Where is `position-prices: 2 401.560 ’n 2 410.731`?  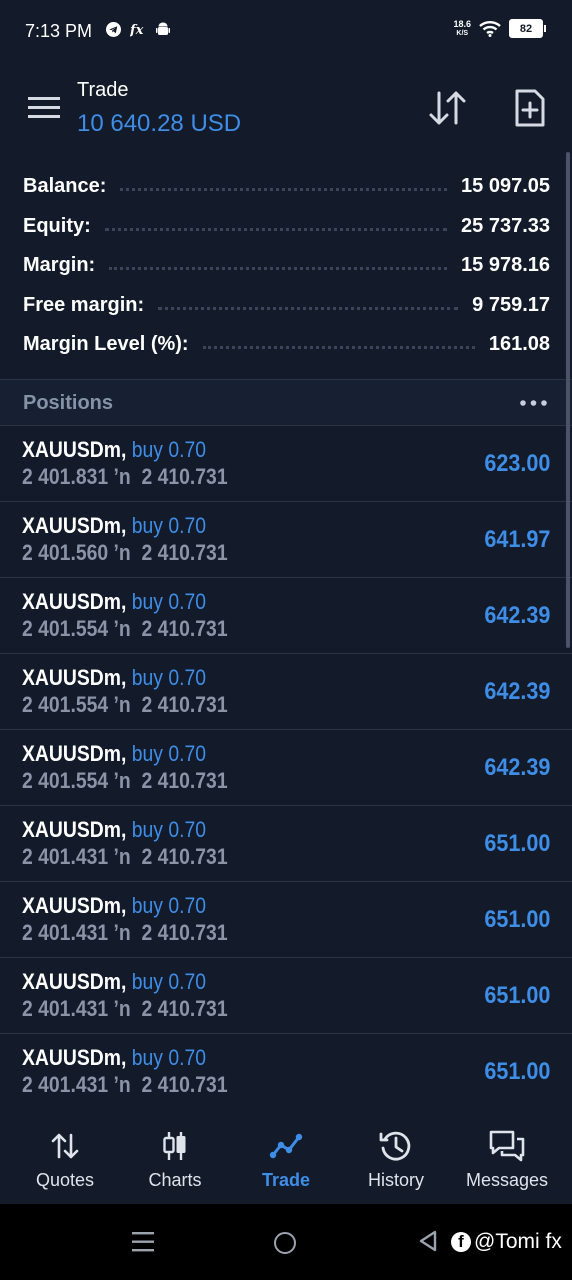 position-prices: 2 401.560 ’n 2 410.731 is located at coordinates (125, 552).